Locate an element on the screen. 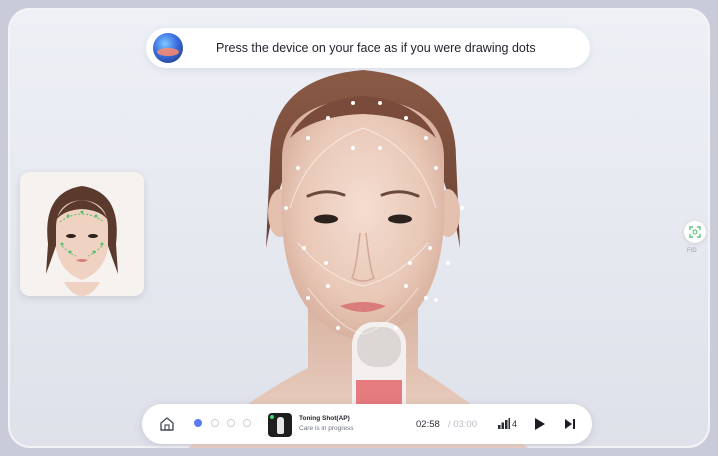 This screenshot has height=456, width=718. step-indicator-1: 1 is located at coordinates (198, 423).